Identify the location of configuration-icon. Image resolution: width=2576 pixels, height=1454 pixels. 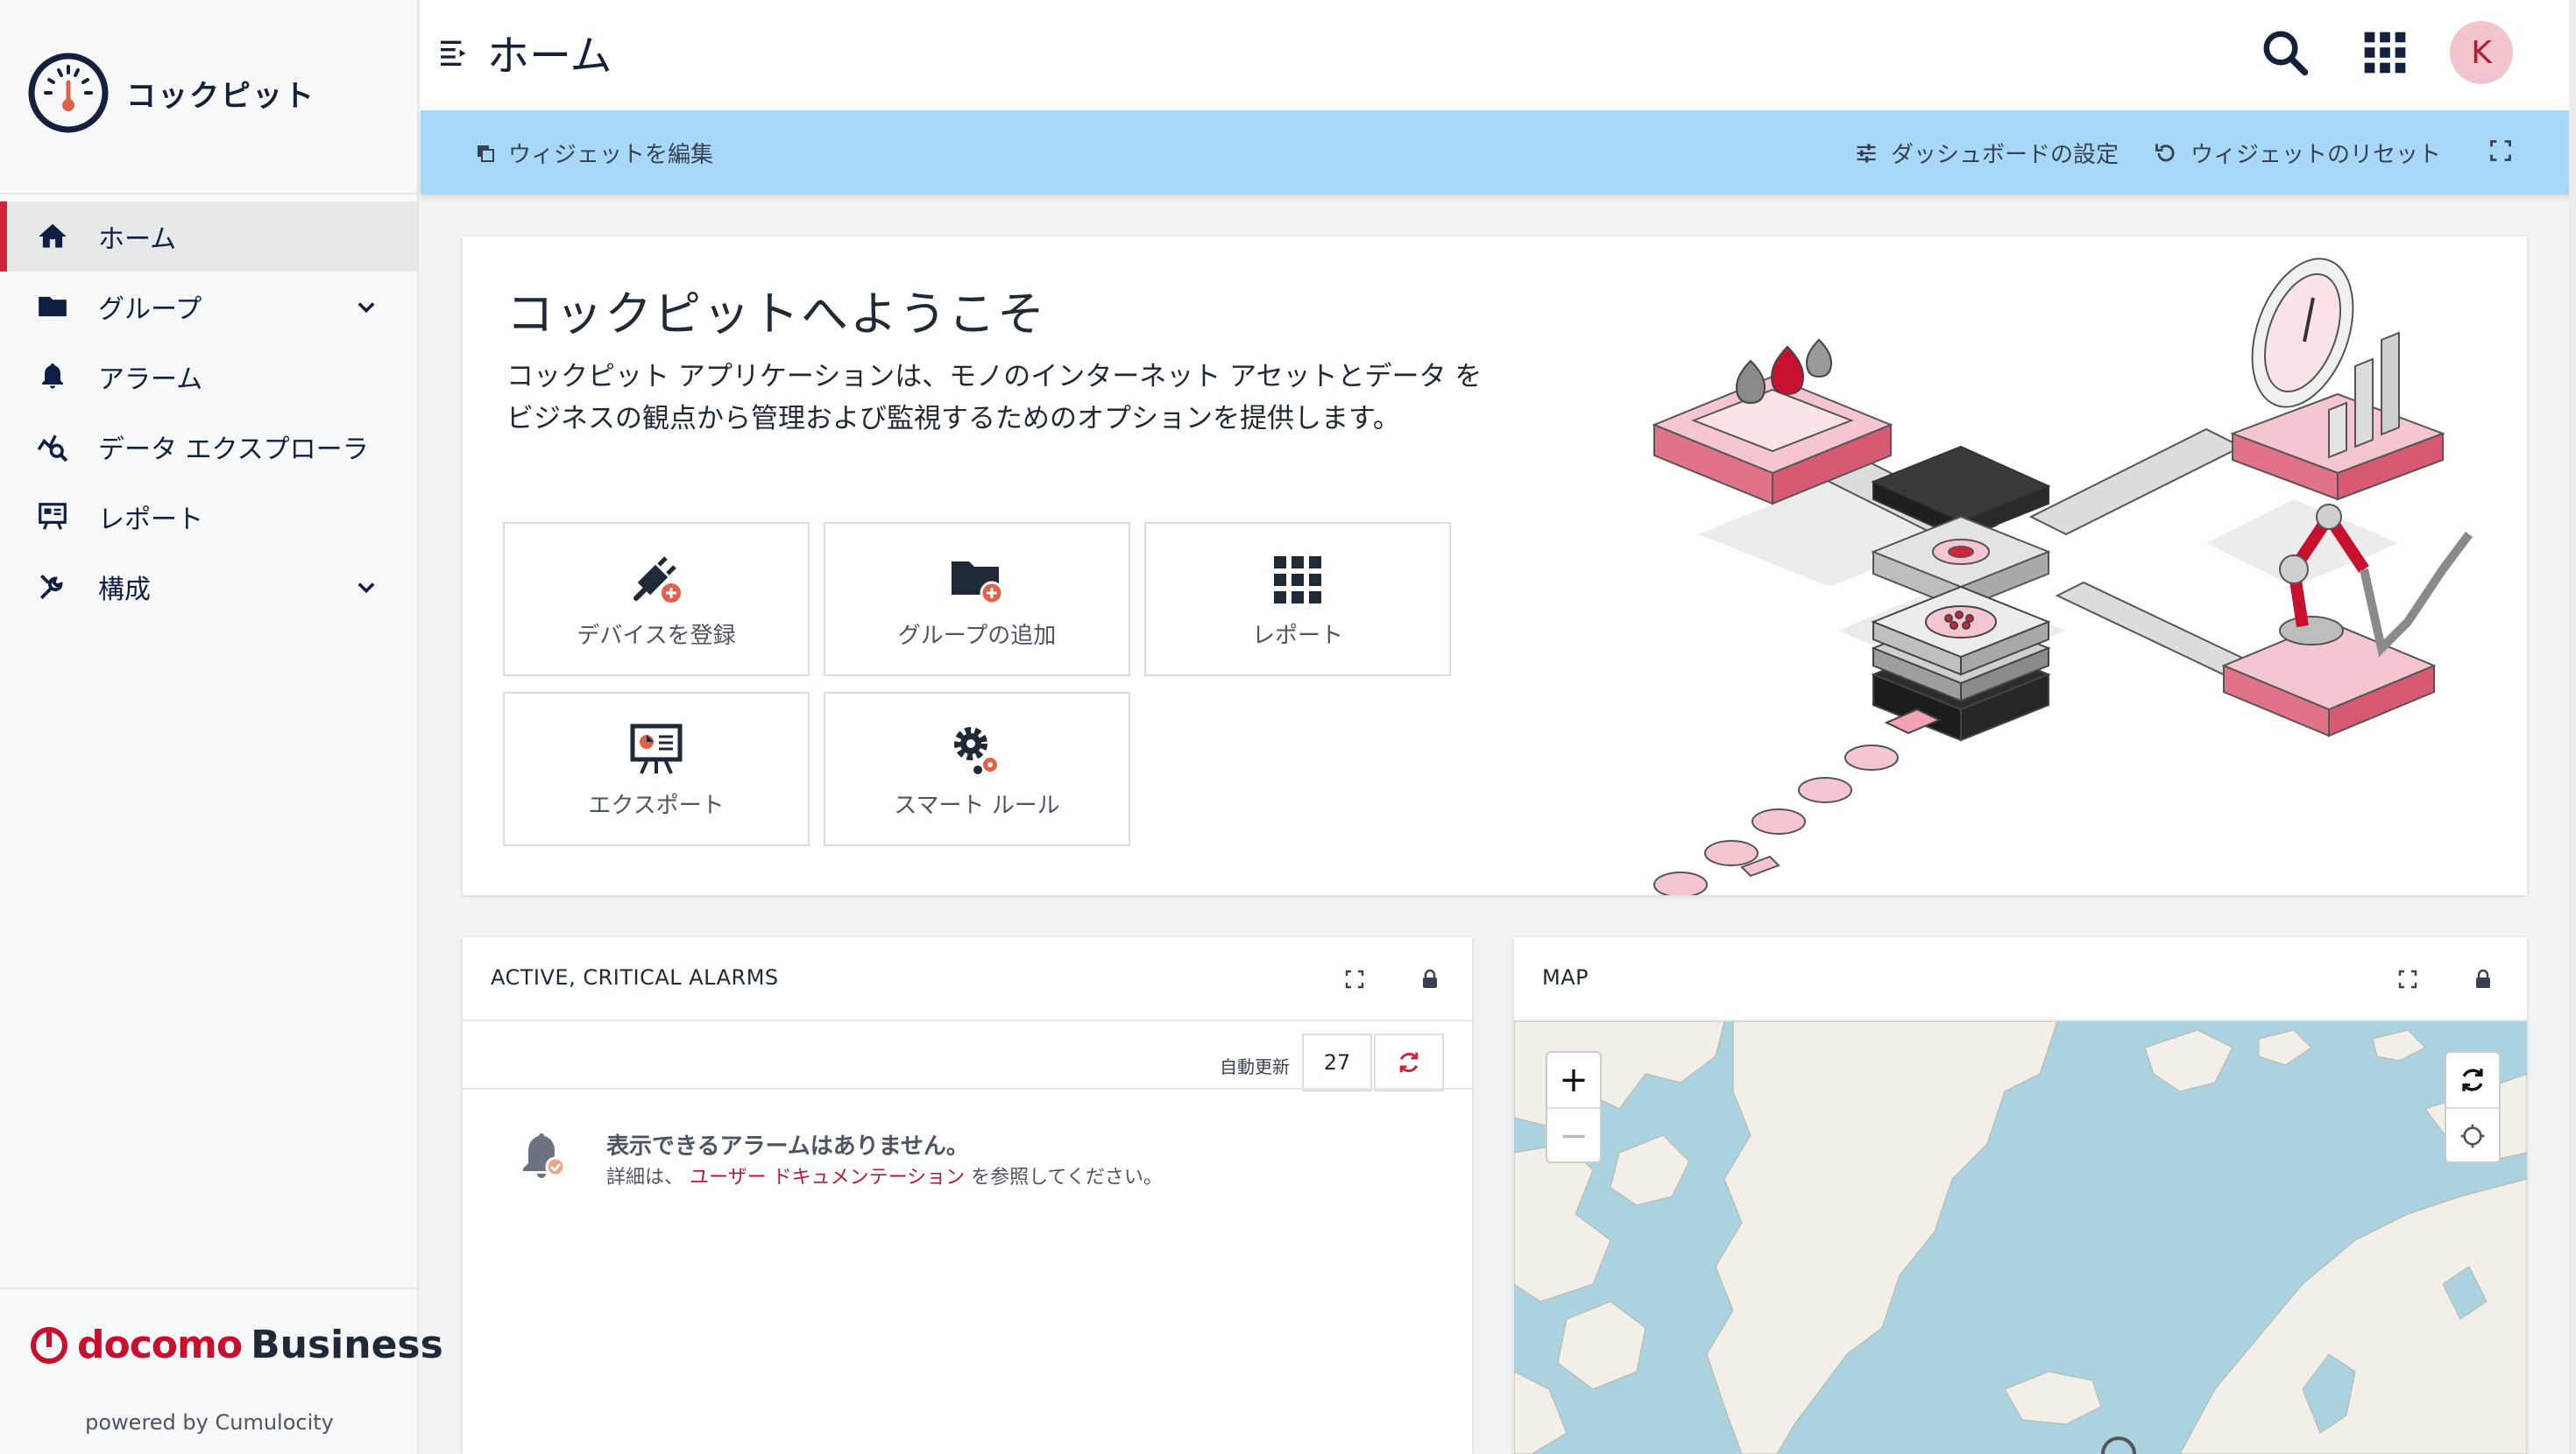
(52, 586).